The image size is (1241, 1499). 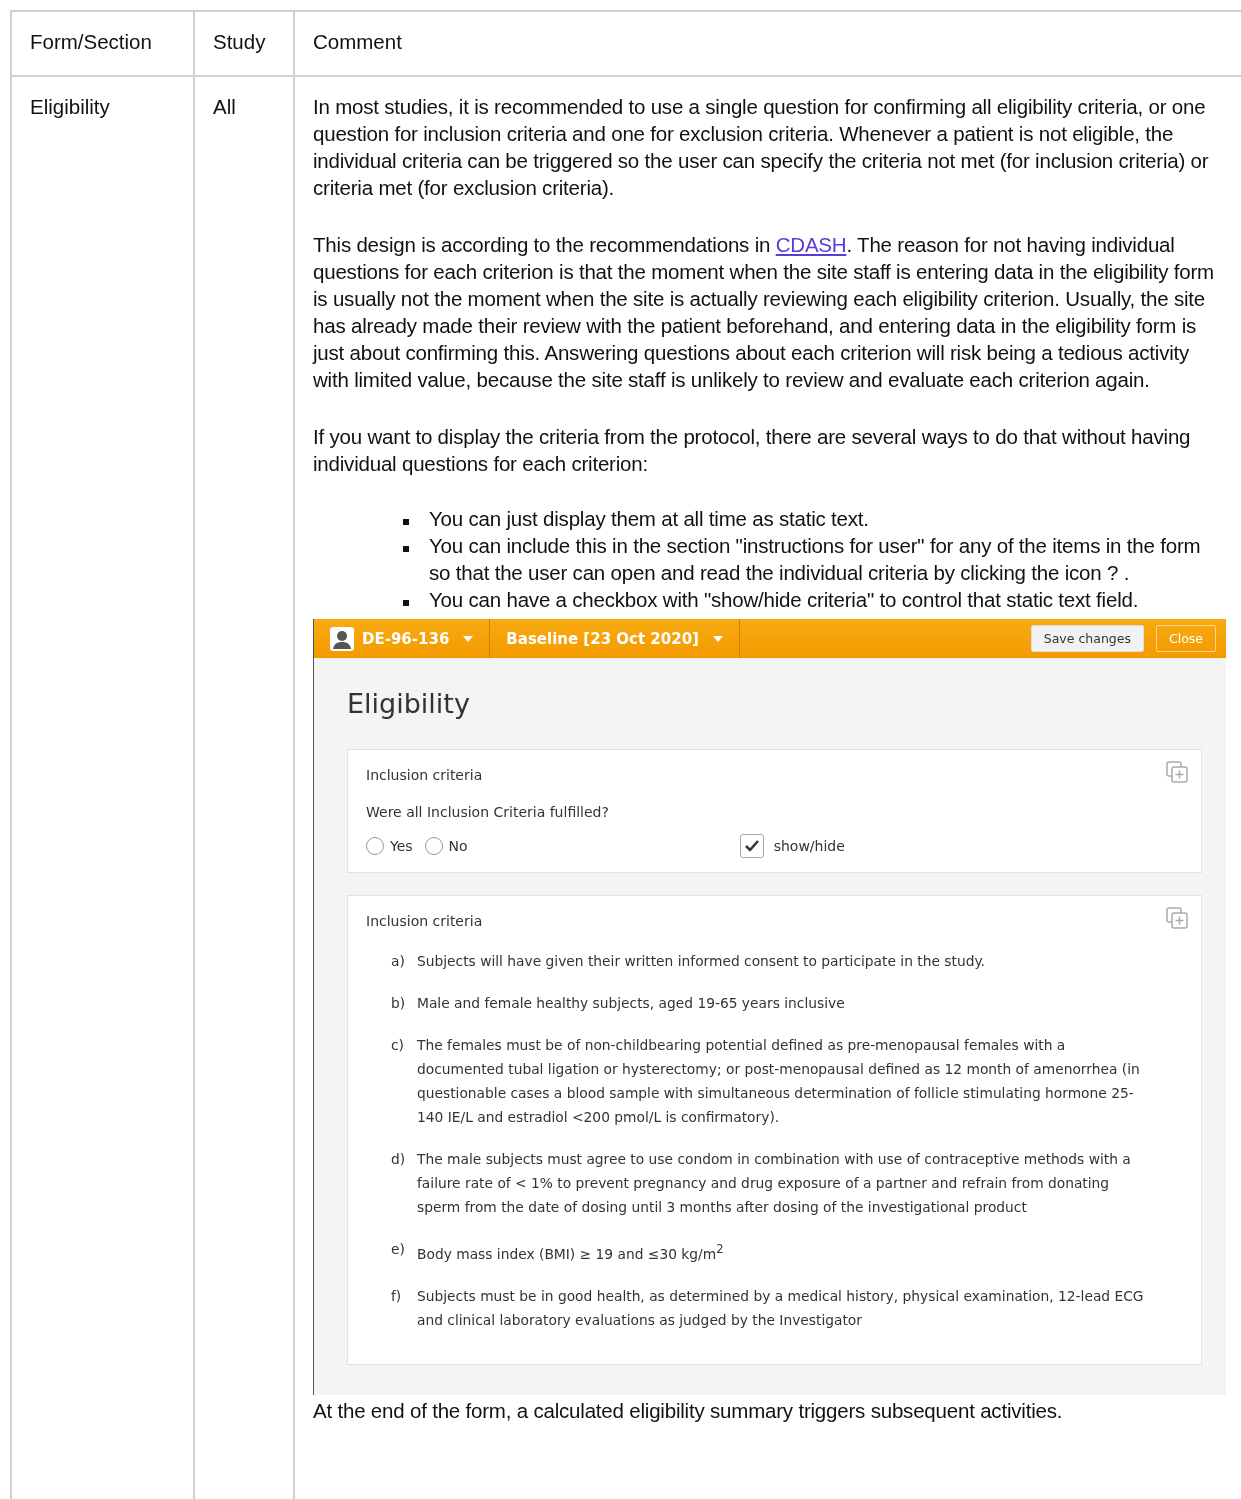 What do you see at coordinates (398, 1249) in the screenshot?
I see `list-marker: e)` at bounding box center [398, 1249].